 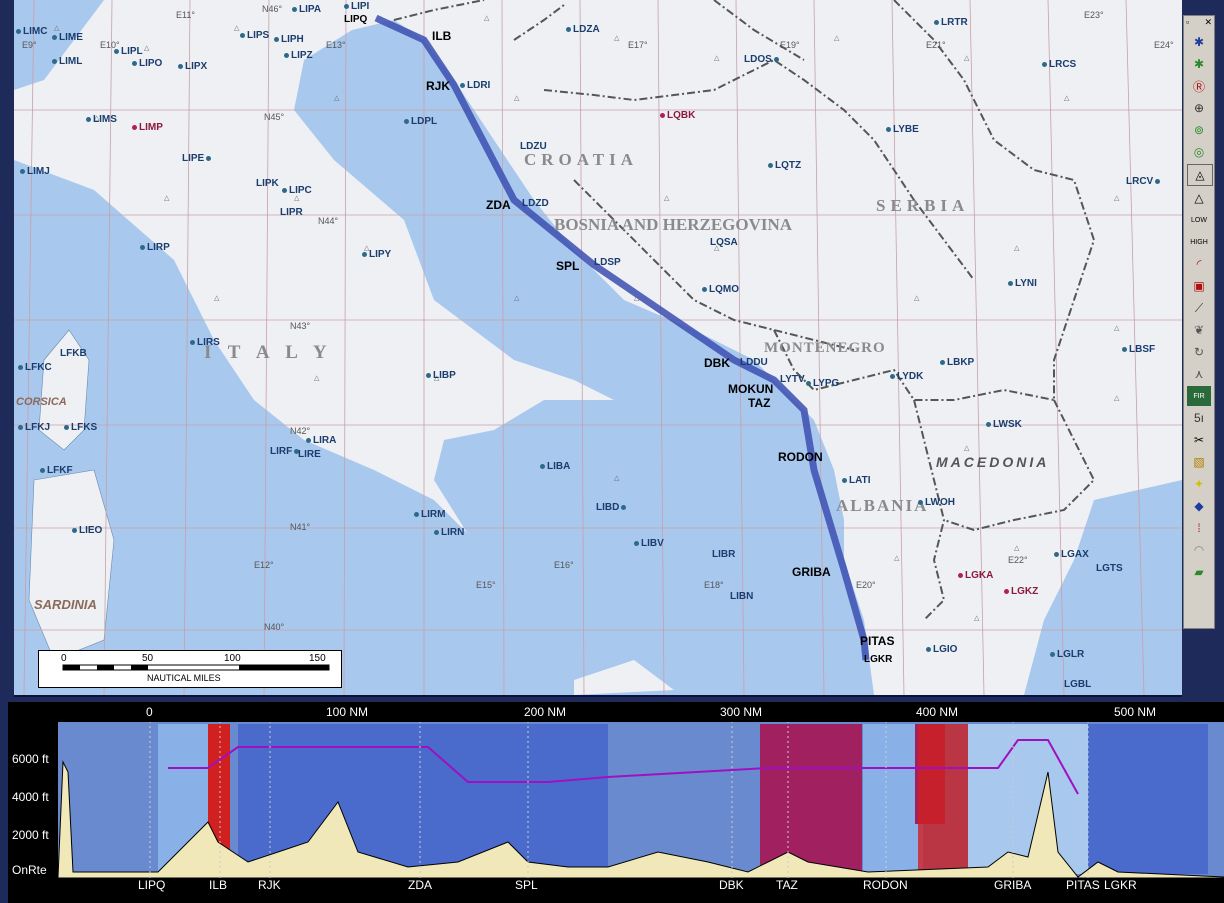 What do you see at coordinates (87, 530) in the screenshot?
I see `airport-label: LIEO` at bounding box center [87, 530].